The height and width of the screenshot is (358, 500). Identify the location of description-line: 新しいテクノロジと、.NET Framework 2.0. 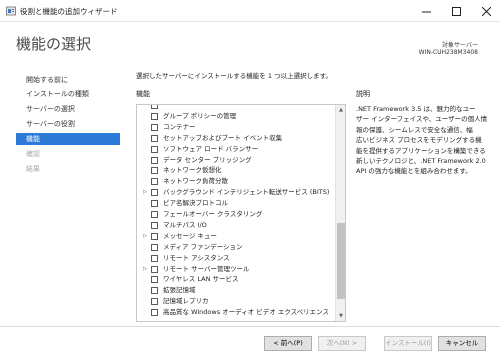
(421, 161).